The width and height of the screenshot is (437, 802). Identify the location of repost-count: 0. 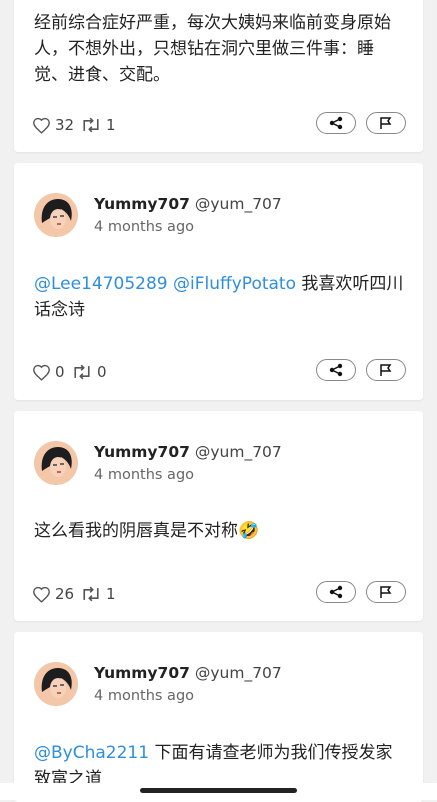
(102, 372).